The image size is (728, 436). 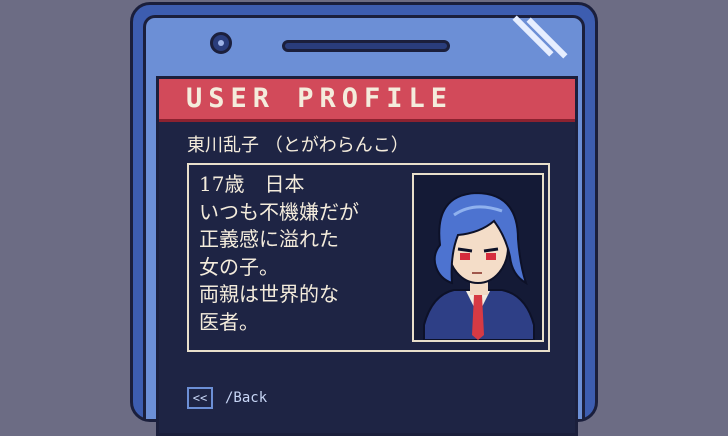 What do you see at coordinates (269, 294) in the screenshot?
I see `bio-line: 両親は世界的な` at bounding box center [269, 294].